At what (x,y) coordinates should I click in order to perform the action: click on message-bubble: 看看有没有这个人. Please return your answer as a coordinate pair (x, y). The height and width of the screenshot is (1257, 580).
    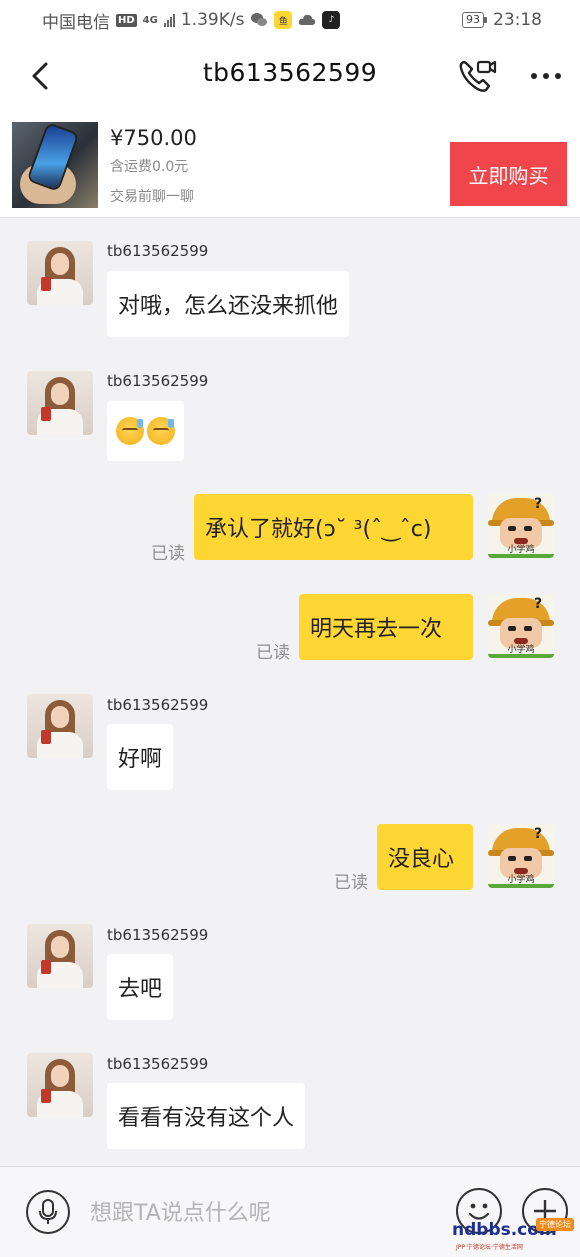
    Looking at the image, I should click on (206, 1116).